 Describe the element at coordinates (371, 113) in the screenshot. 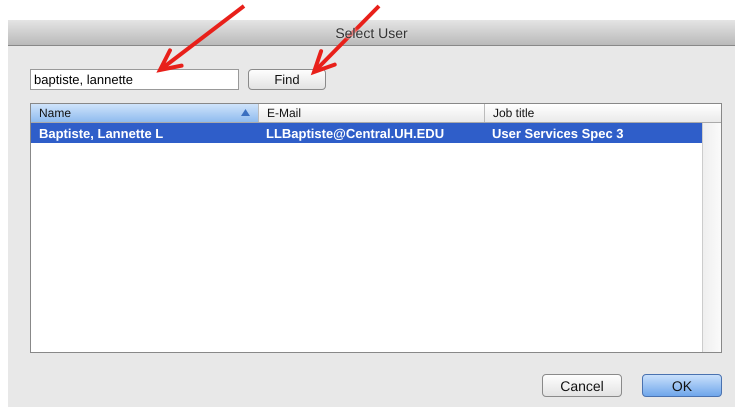

I see `column-header: E-Mail` at that location.